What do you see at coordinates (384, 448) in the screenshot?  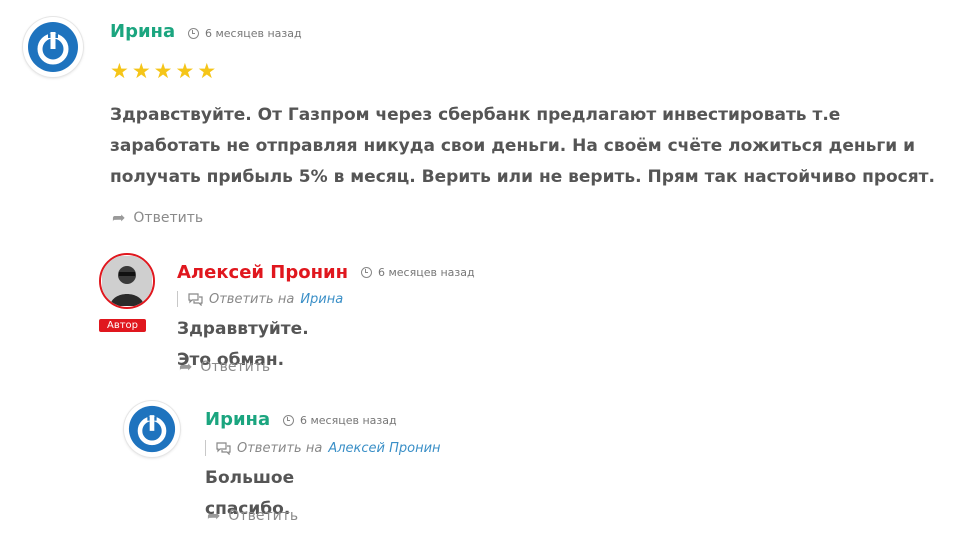 I see `reply-target-link: Алексей Пронин` at bounding box center [384, 448].